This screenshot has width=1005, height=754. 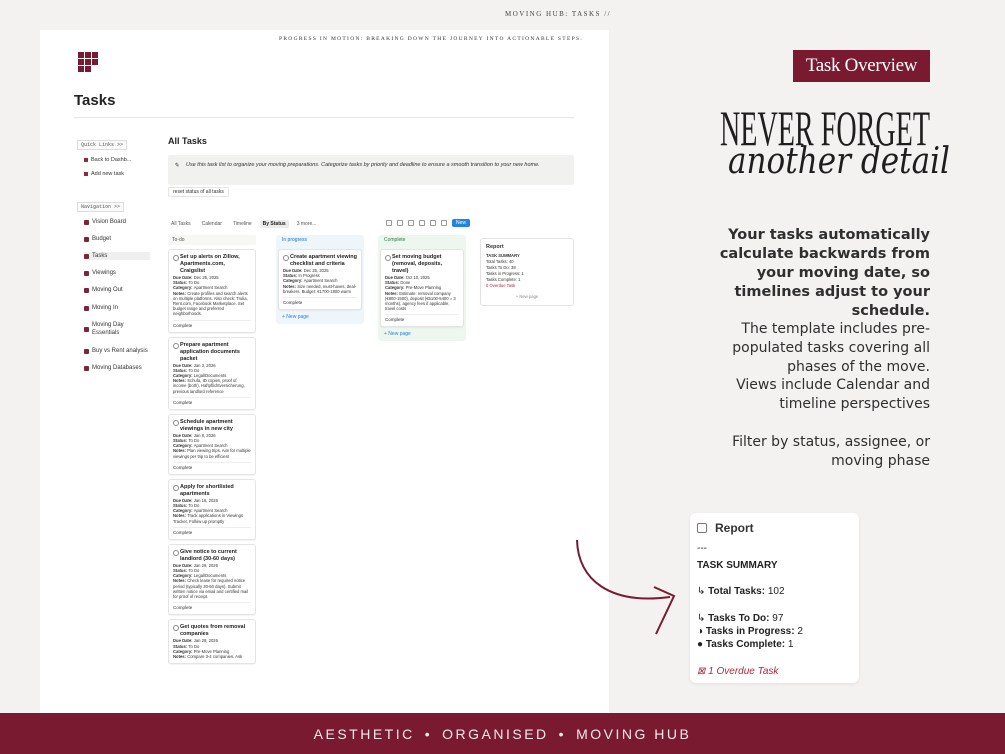 What do you see at coordinates (117, 239) in the screenshot?
I see `nav-budget: Budget` at bounding box center [117, 239].